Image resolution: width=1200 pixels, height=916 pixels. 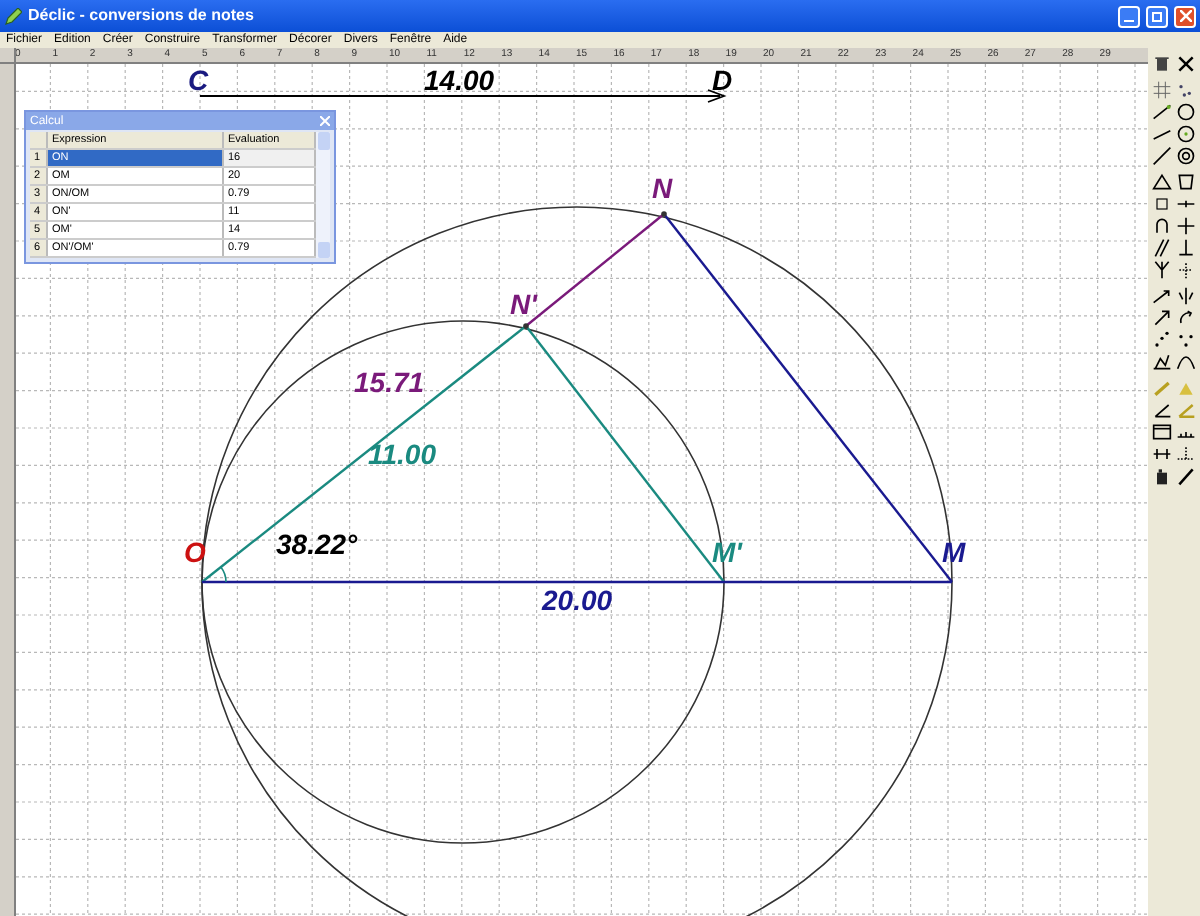 I want to click on perpendicular-icon, so click(x=1186, y=247).